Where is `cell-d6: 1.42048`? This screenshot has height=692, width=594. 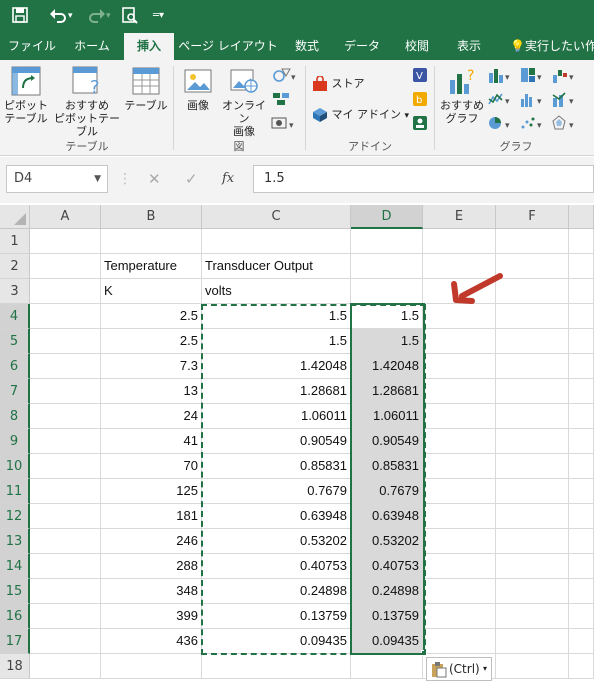 cell-d6: 1.42048 is located at coordinates (387, 366).